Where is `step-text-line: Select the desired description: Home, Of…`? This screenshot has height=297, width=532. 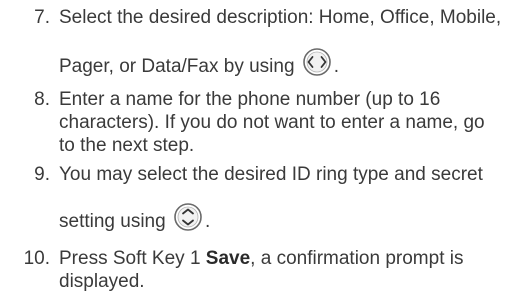 step-text-line: Select the desired description: Home, Of… is located at coordinates (280, 17).